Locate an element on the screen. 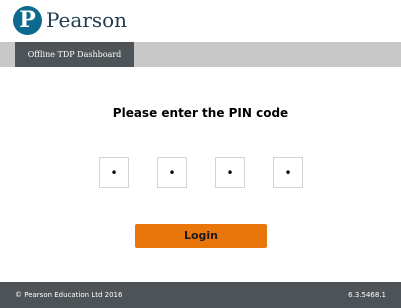  pin-prompt: Please enter the PIN code is located at coordinates (200, 113).